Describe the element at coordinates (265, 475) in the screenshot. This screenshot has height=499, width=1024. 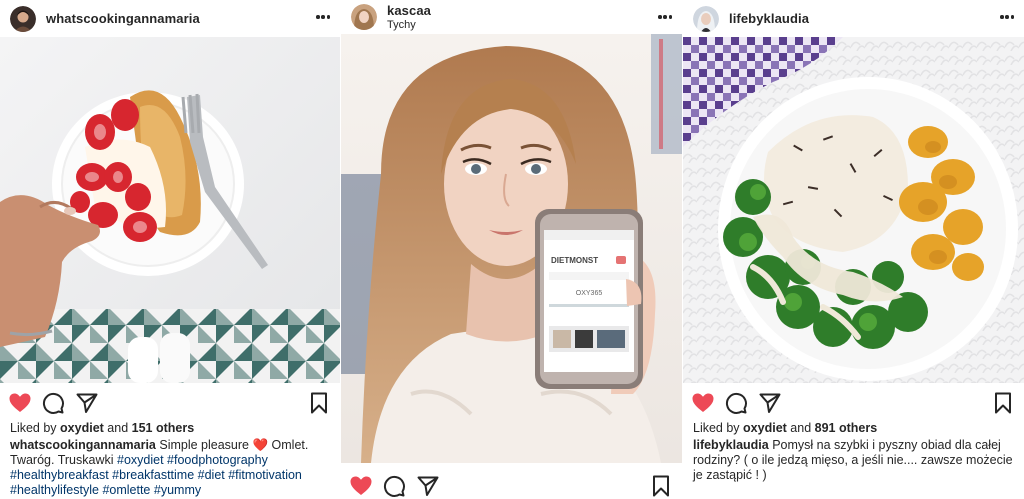
I see `hashtag-link: #fitmotivation` at that location.